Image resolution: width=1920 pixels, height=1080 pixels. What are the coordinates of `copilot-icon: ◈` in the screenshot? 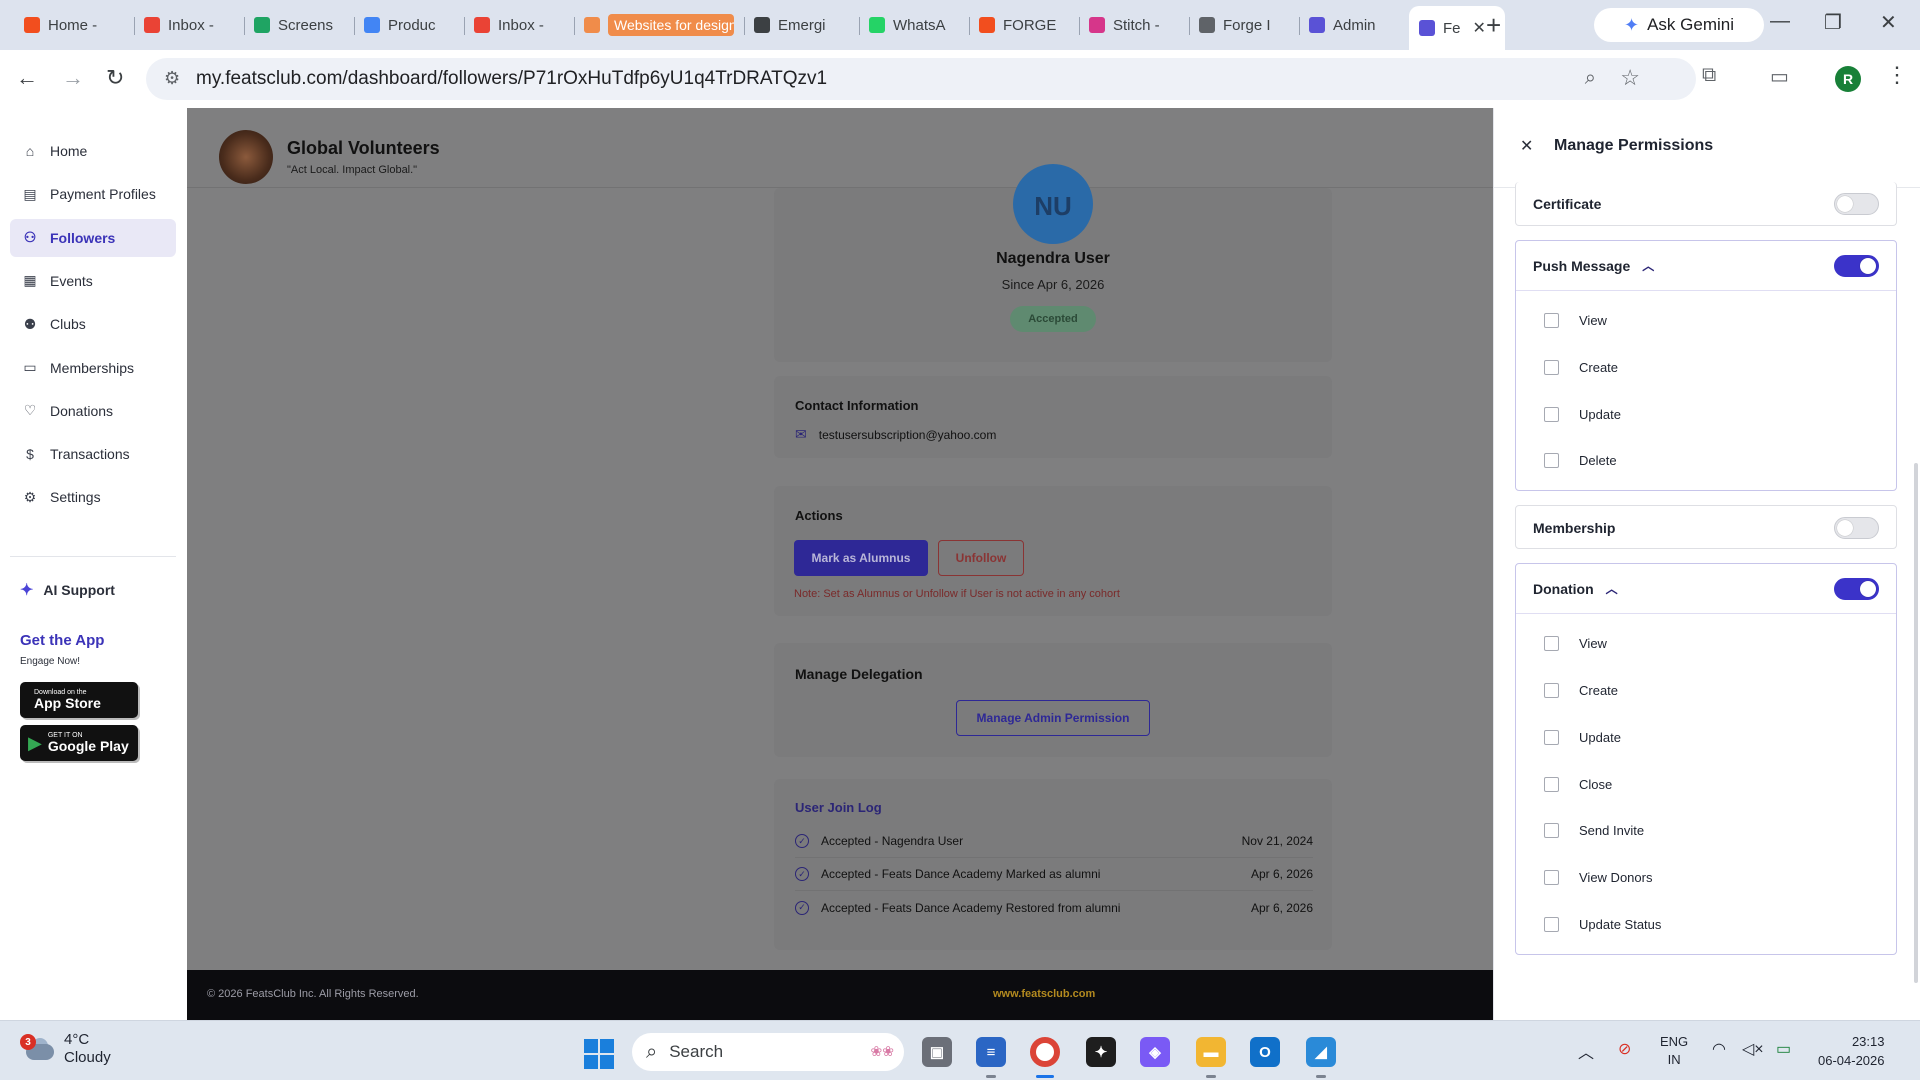 It's located at (1155, 1052).